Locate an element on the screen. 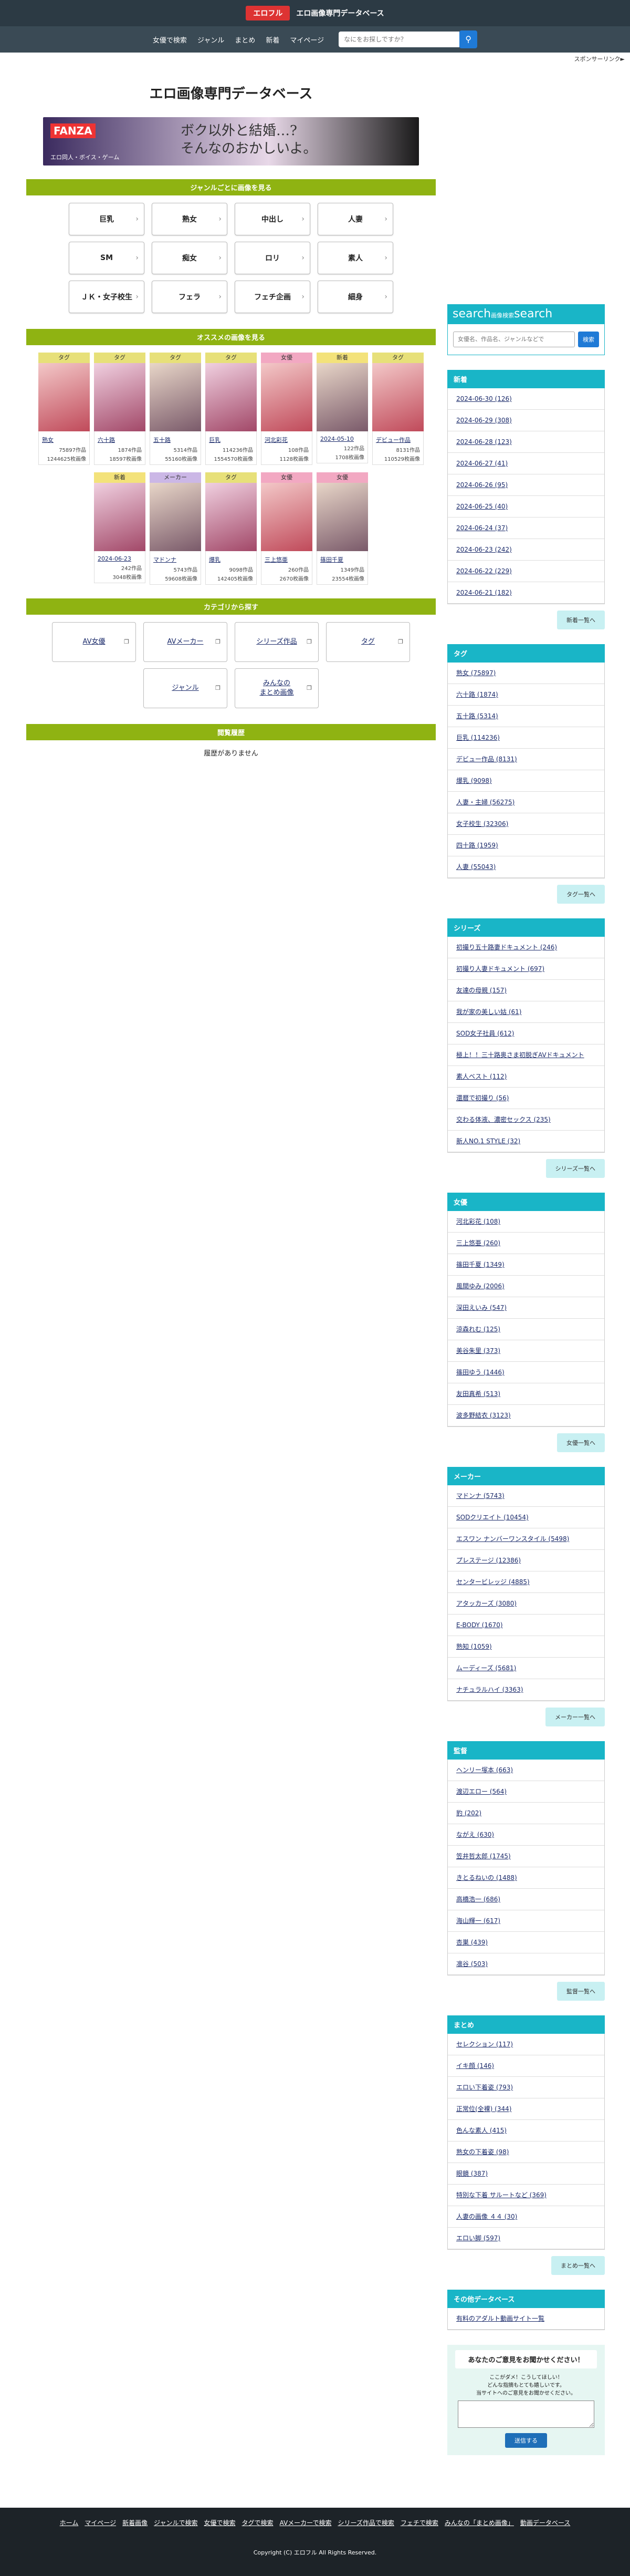 The image size is (630, 2576). sidebar-item-link: 涼森れむ (125) is located at coordinates (478, 1329).